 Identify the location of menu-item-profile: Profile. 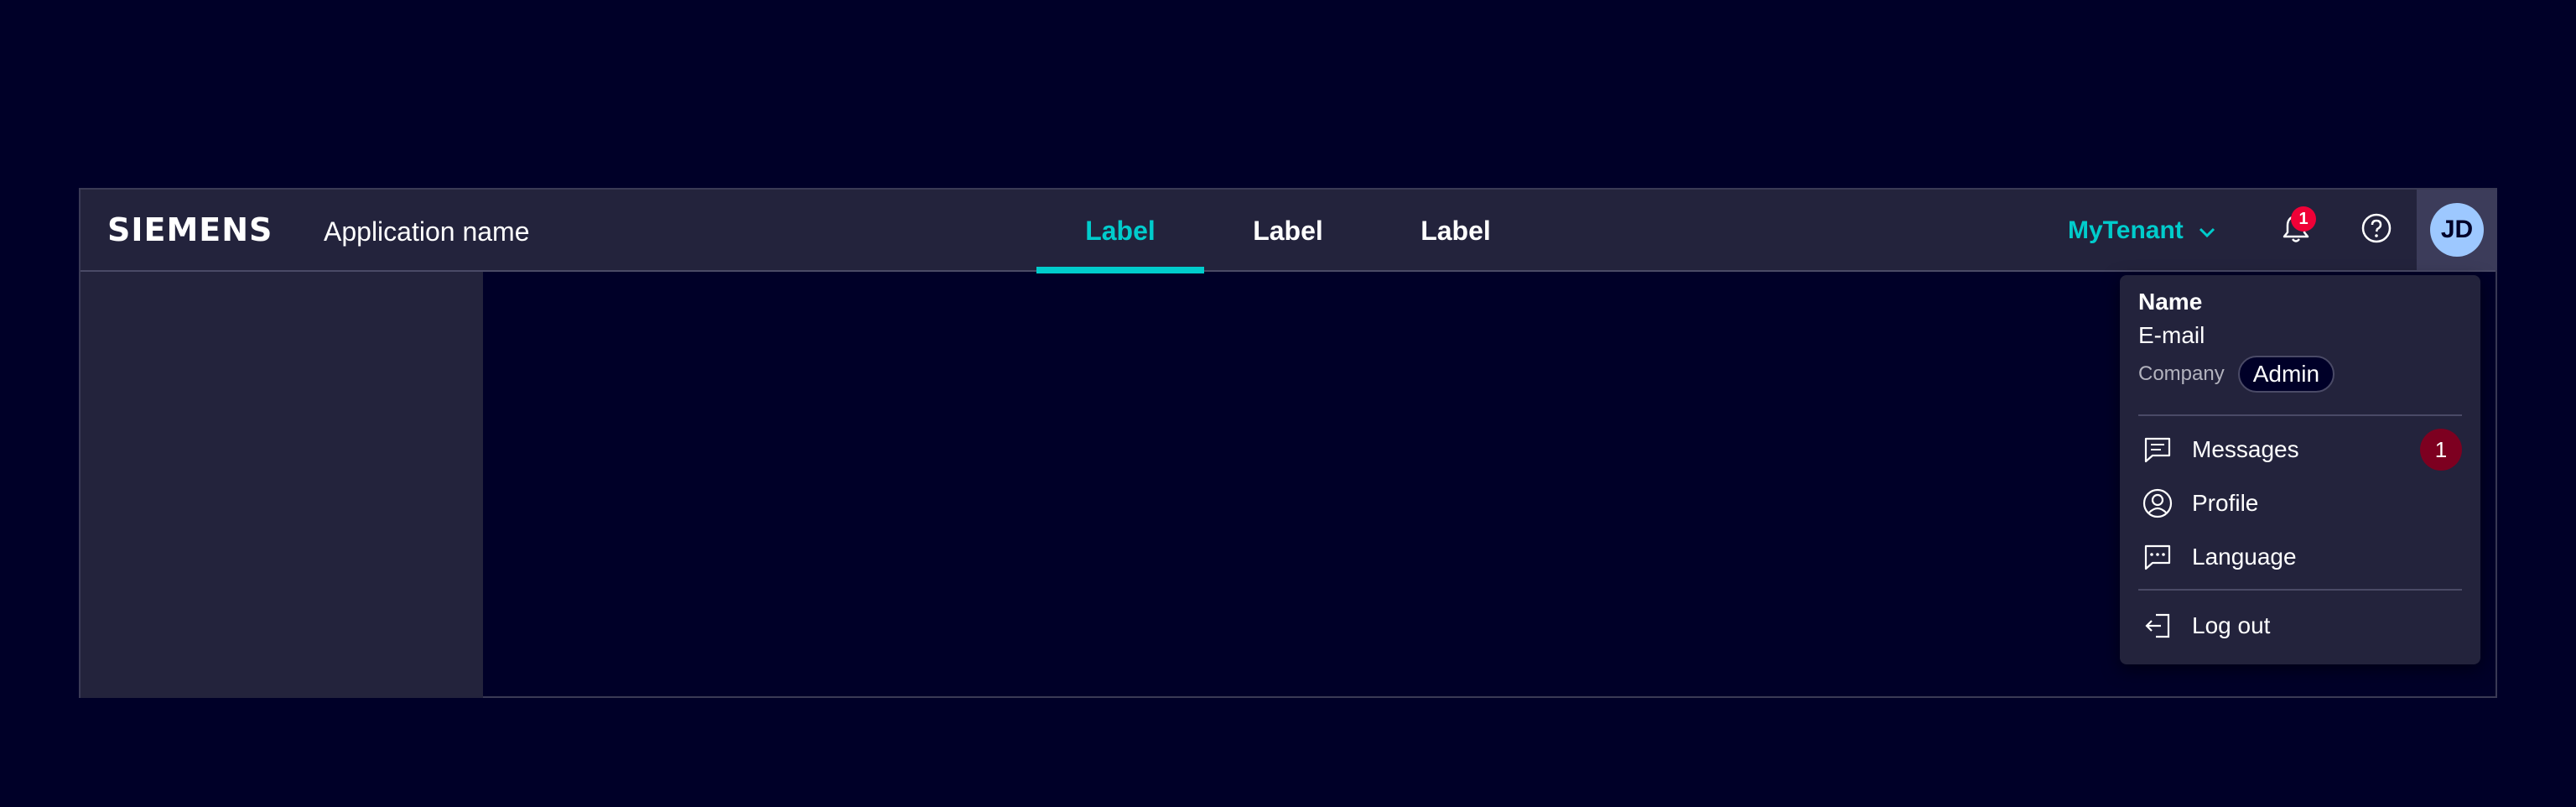
(2300, 503).